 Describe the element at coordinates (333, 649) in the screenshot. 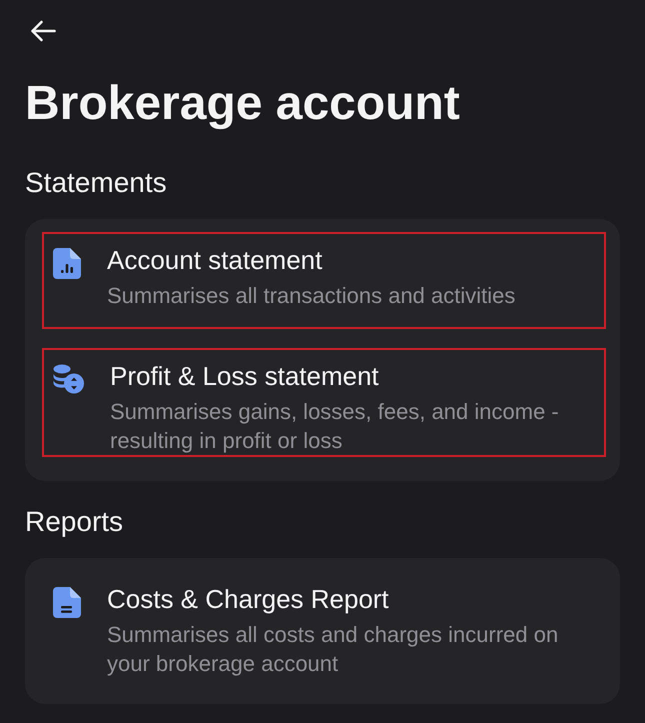

I see `item-description: Summarises all costs and charges incurred on your brokerage account` at that location.